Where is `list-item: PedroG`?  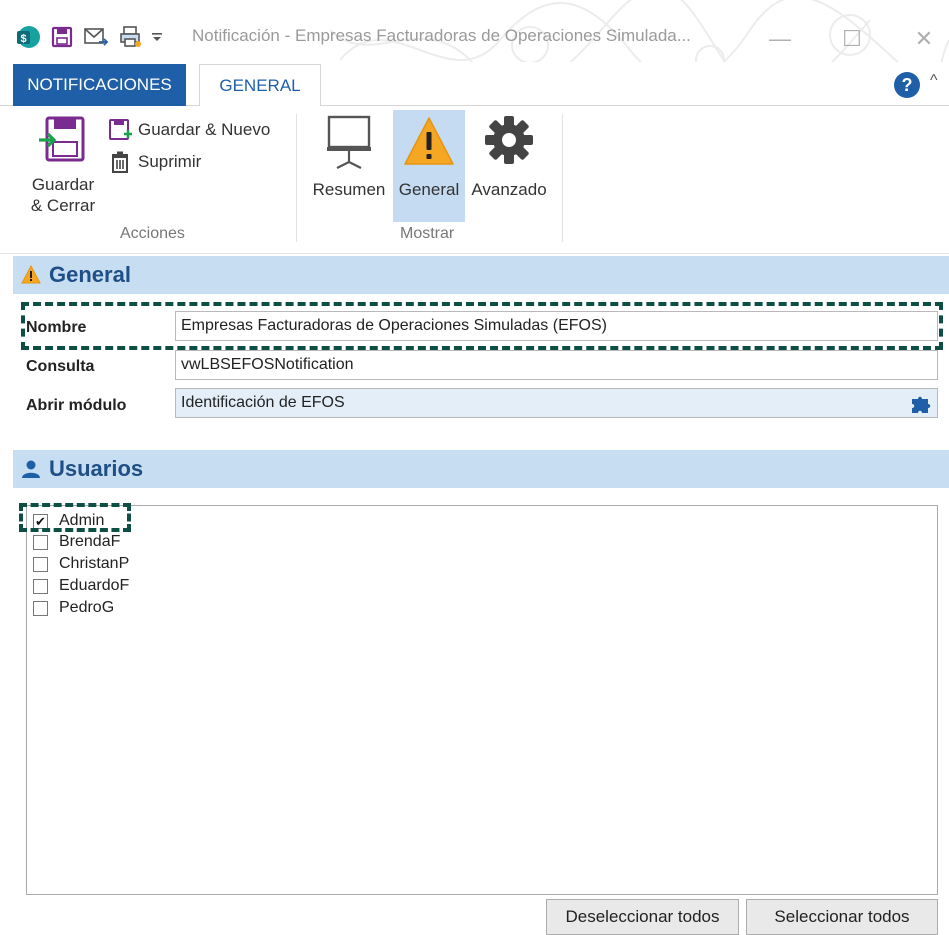
list-item: PedroG is located at coordinates (73, 608).